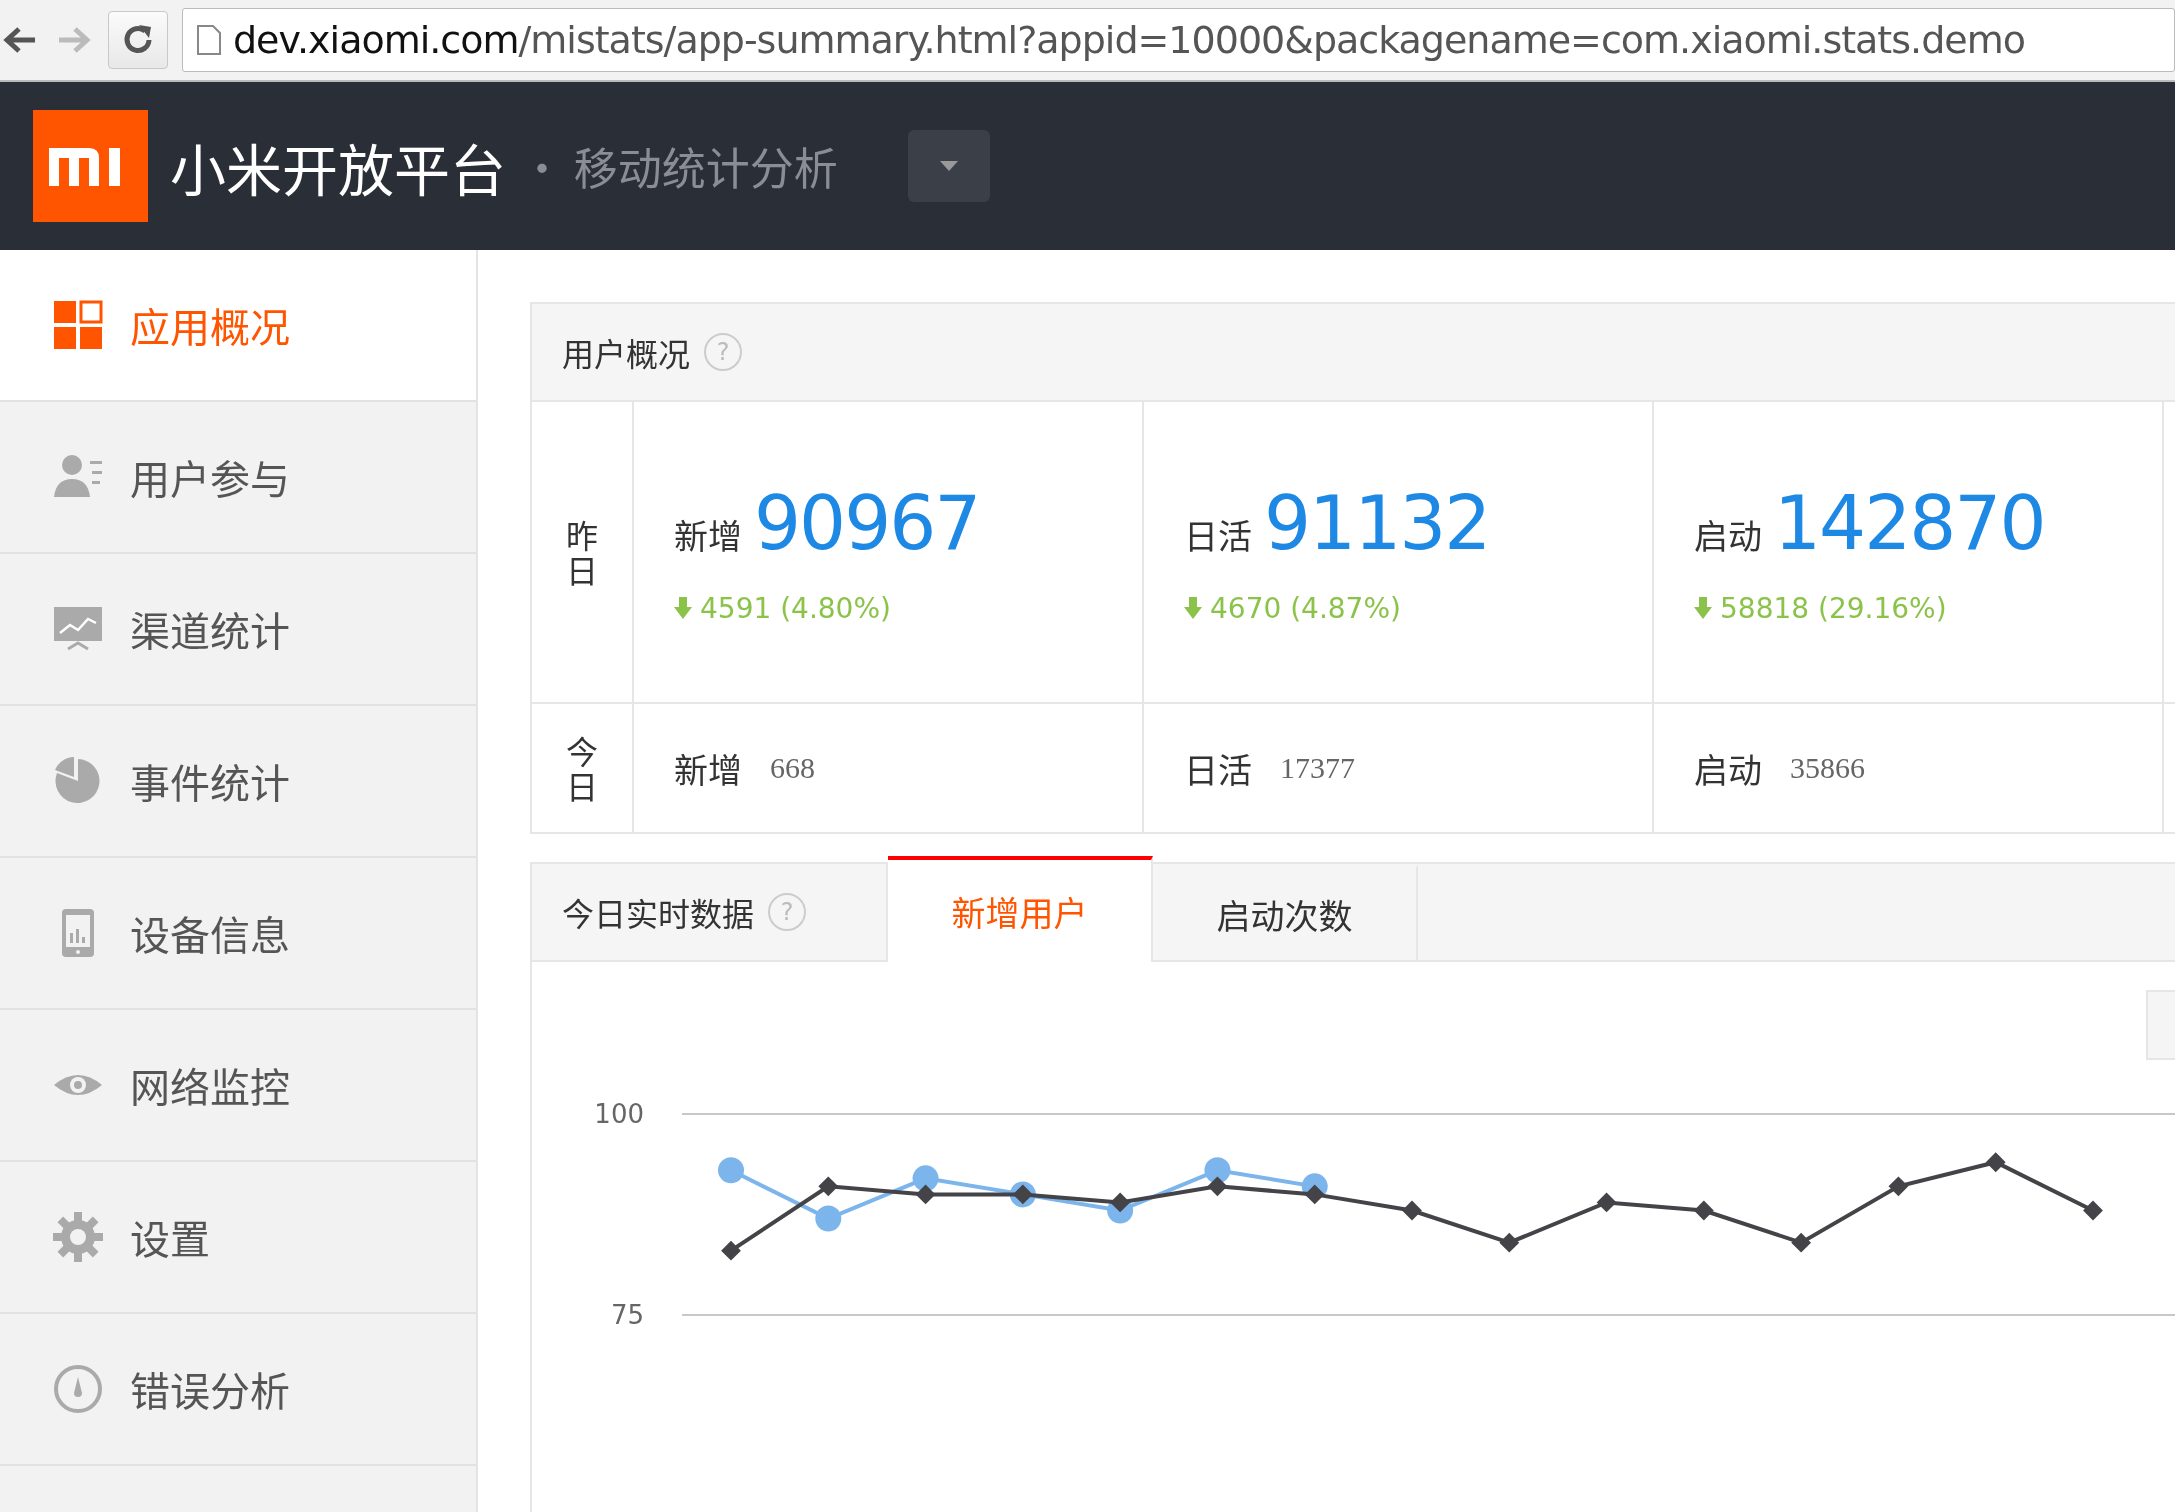 This screenshot has height=1512, width=2175. What do you see at coordinates (1305, 608) in the screenshot?
I see `metric-change: 4670 (4.87%)` at bounding box center [1305, 608].